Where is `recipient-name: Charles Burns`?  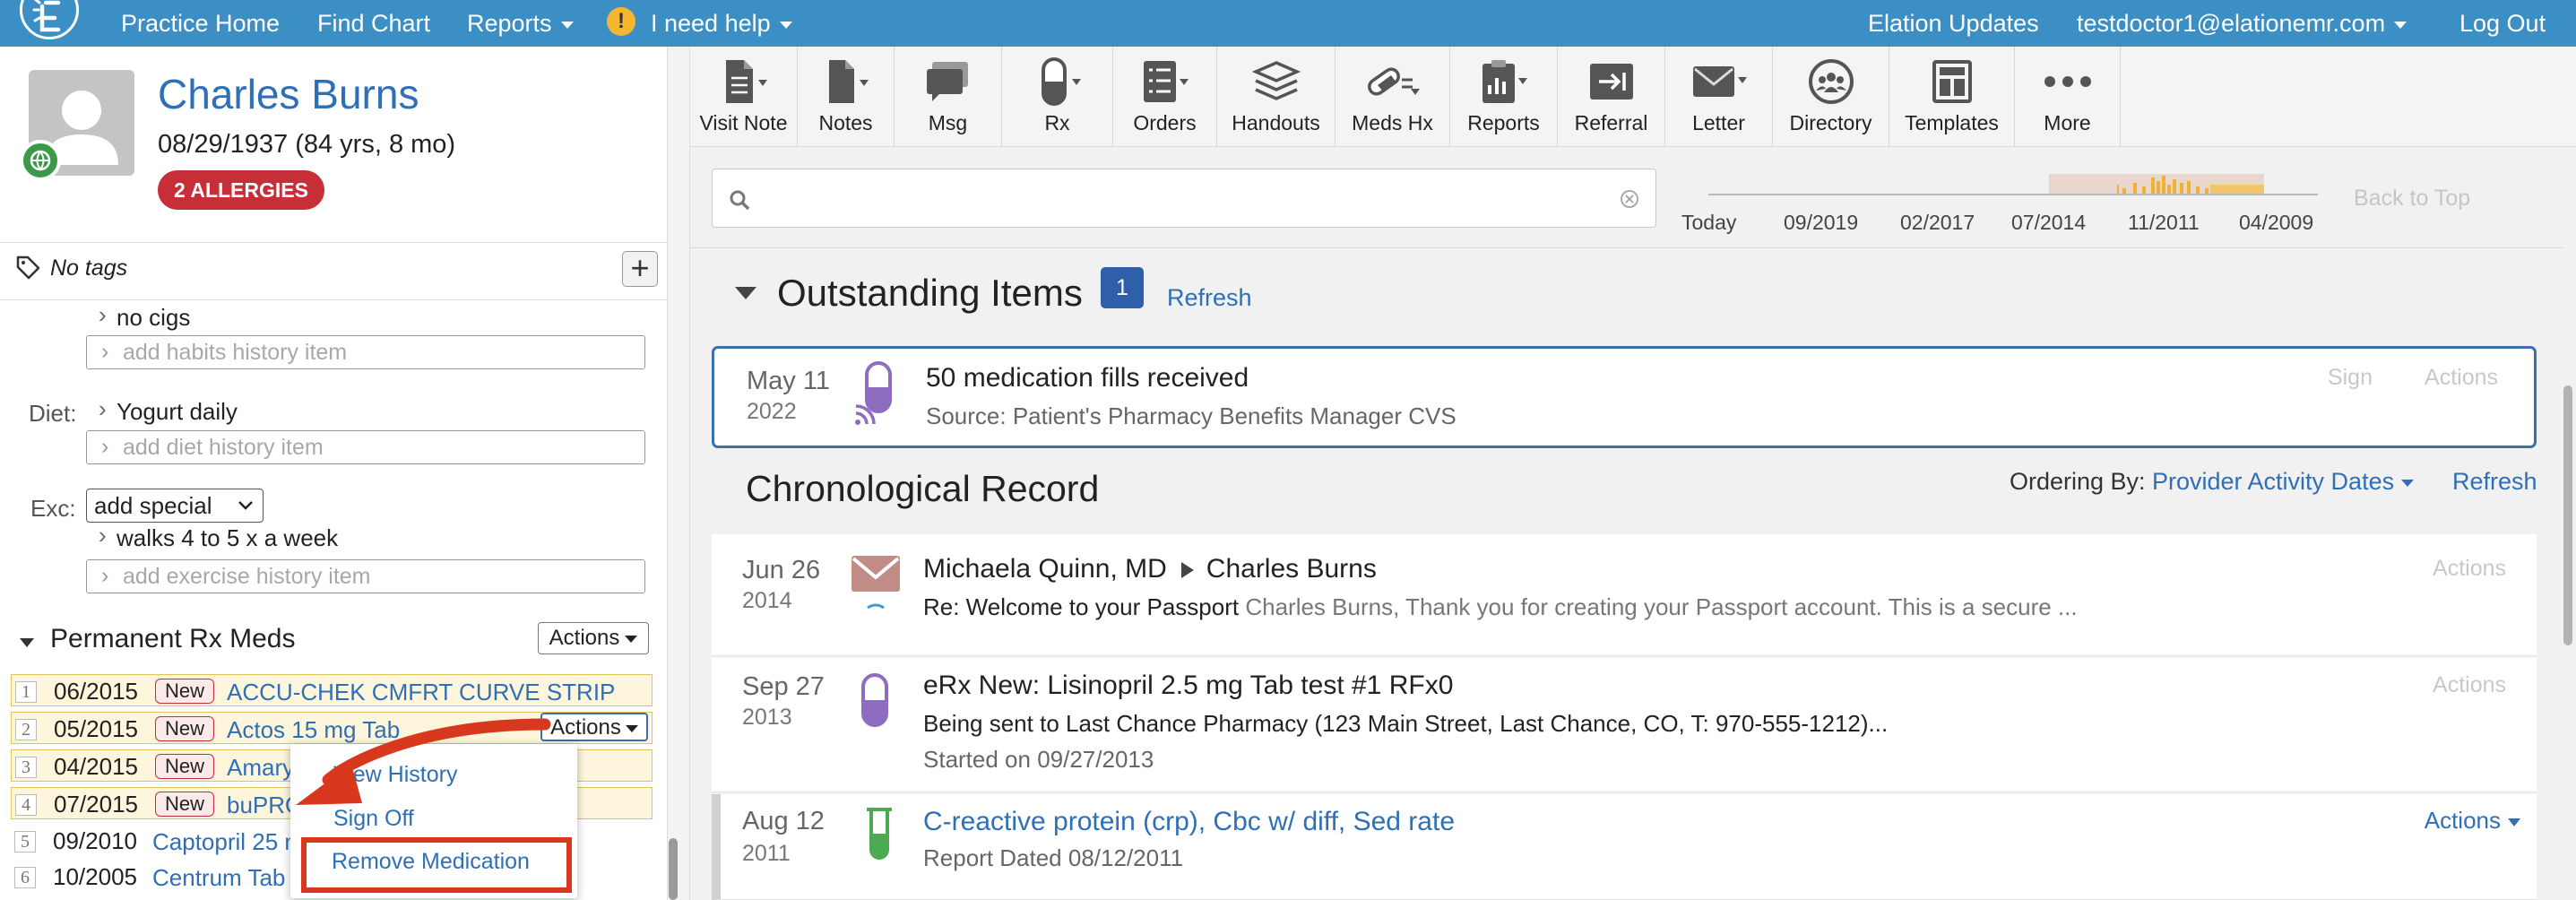 recipient-name: Charles Burns is located at coordinates (1291, 569).